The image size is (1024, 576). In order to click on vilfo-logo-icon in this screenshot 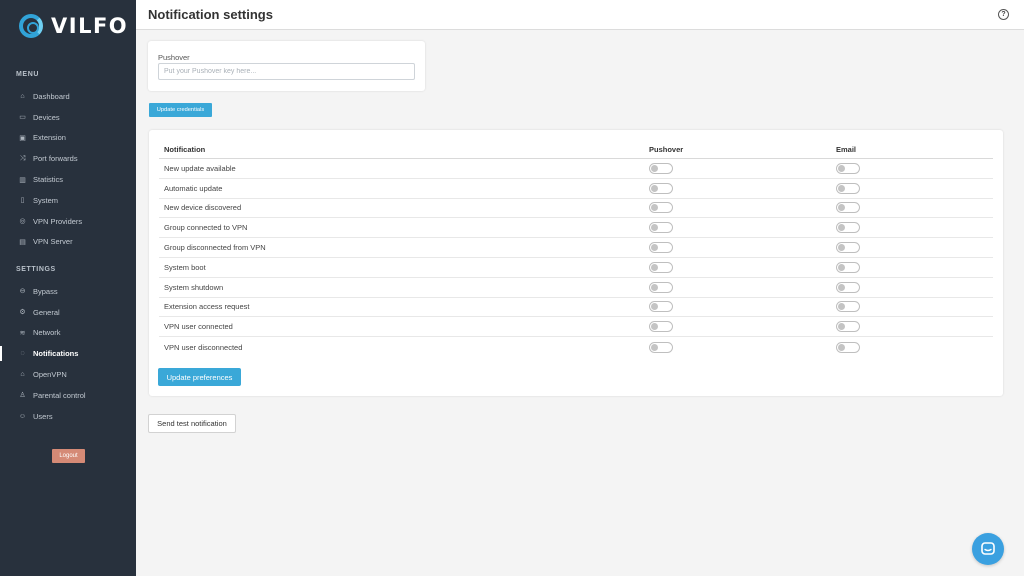, I will do `click(31, 26)`.